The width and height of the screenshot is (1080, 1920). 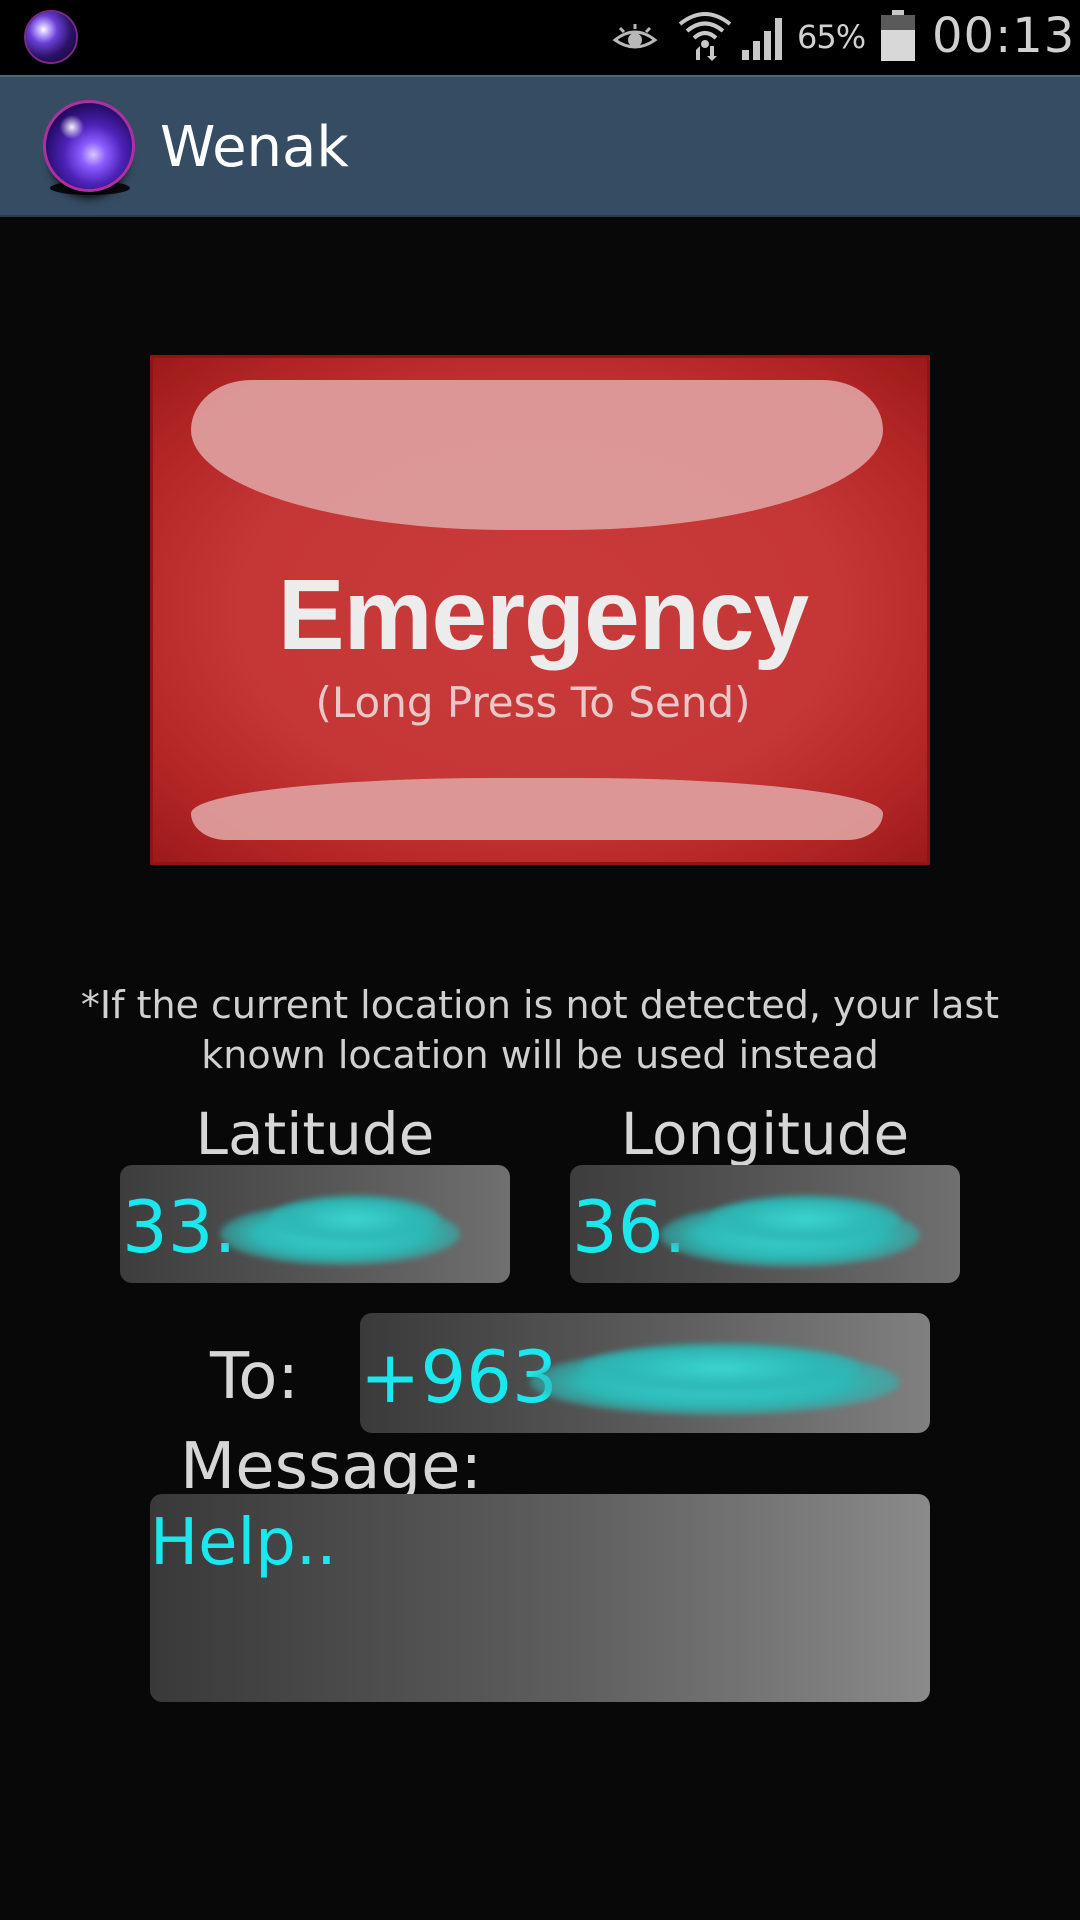 I want to click on message-field: Help.., so click(x=540, y=1598).